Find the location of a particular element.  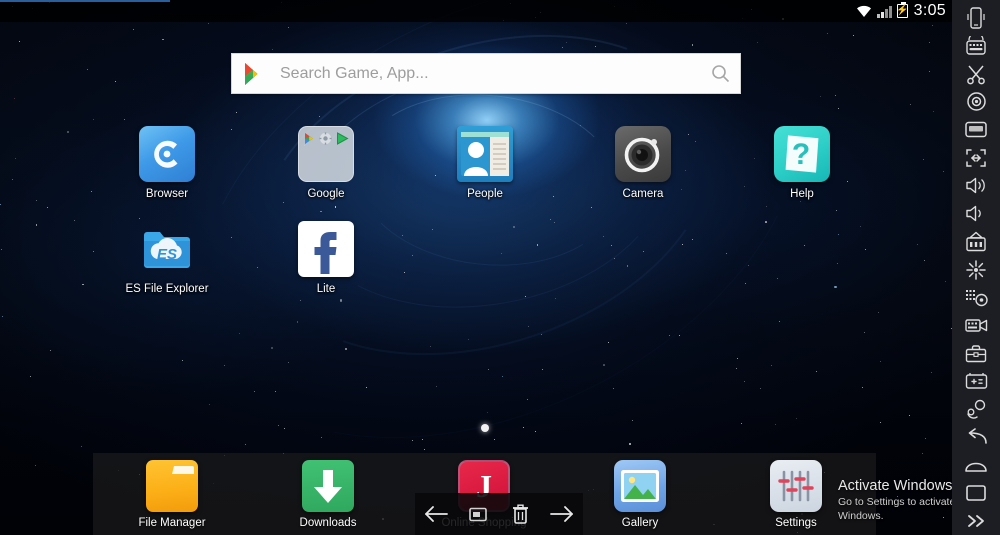

dock-app-label: Gallery is located at coordinates (640, 523).